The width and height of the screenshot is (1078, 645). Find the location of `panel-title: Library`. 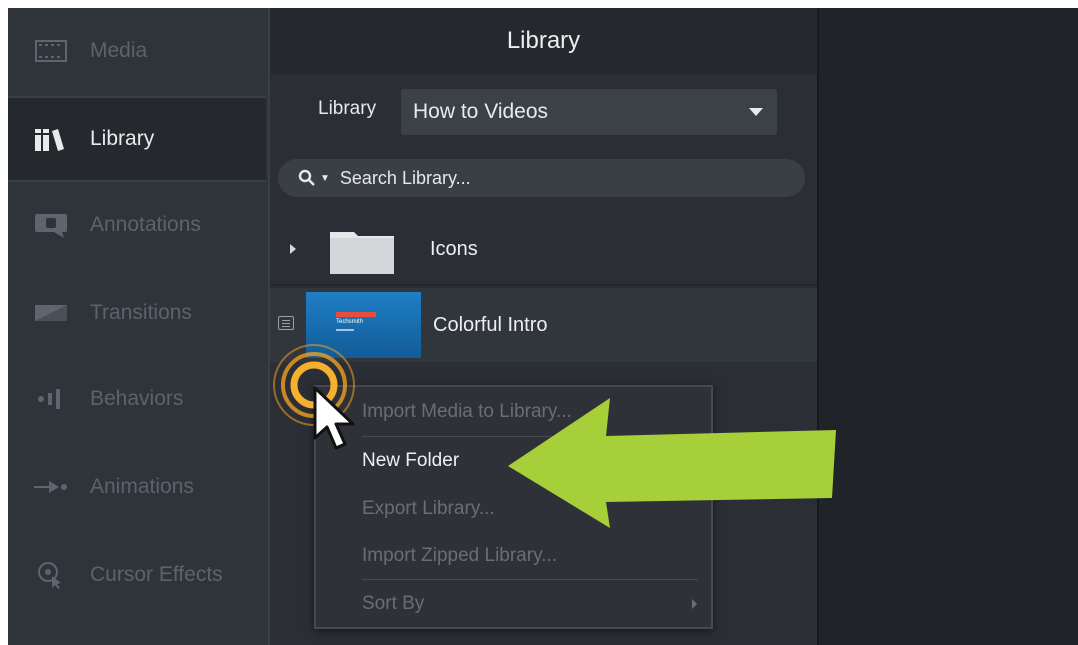

panel-title: Library is located at coordinates (543, 41).